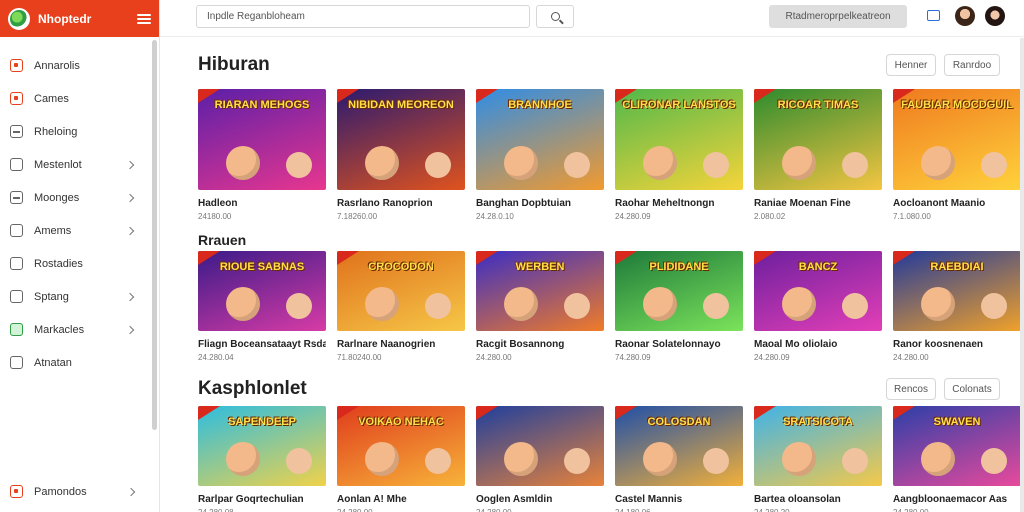 This screenshot has width=1024, height=512. I want to click on game-card: PLIDIDANE Raonar Solatelonnayo 74.280.09, so click(679, 306).